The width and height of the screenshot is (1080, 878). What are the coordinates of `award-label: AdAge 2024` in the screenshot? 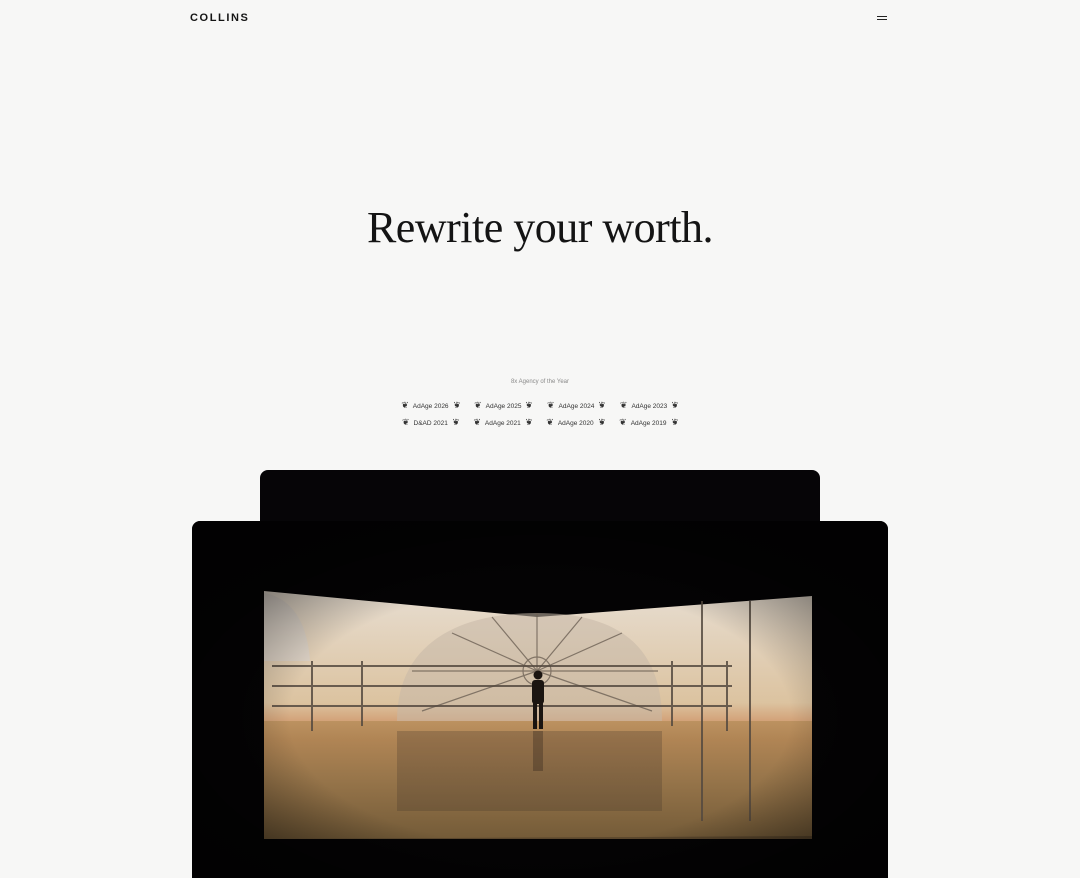 It's located at (576, 406).